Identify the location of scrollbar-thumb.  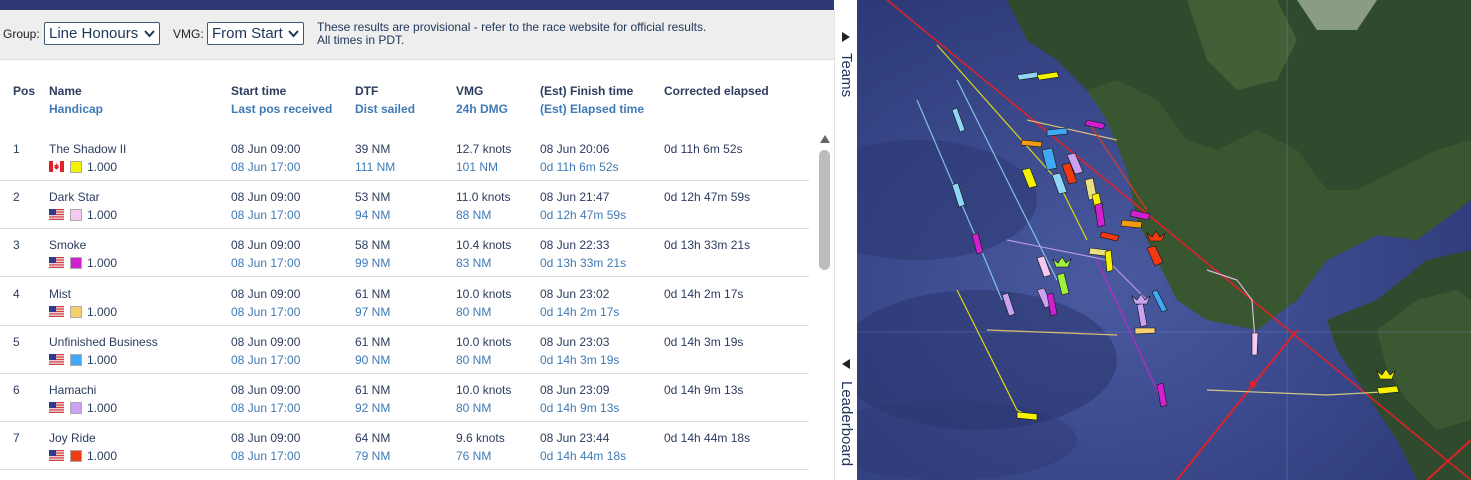
(824, 210).